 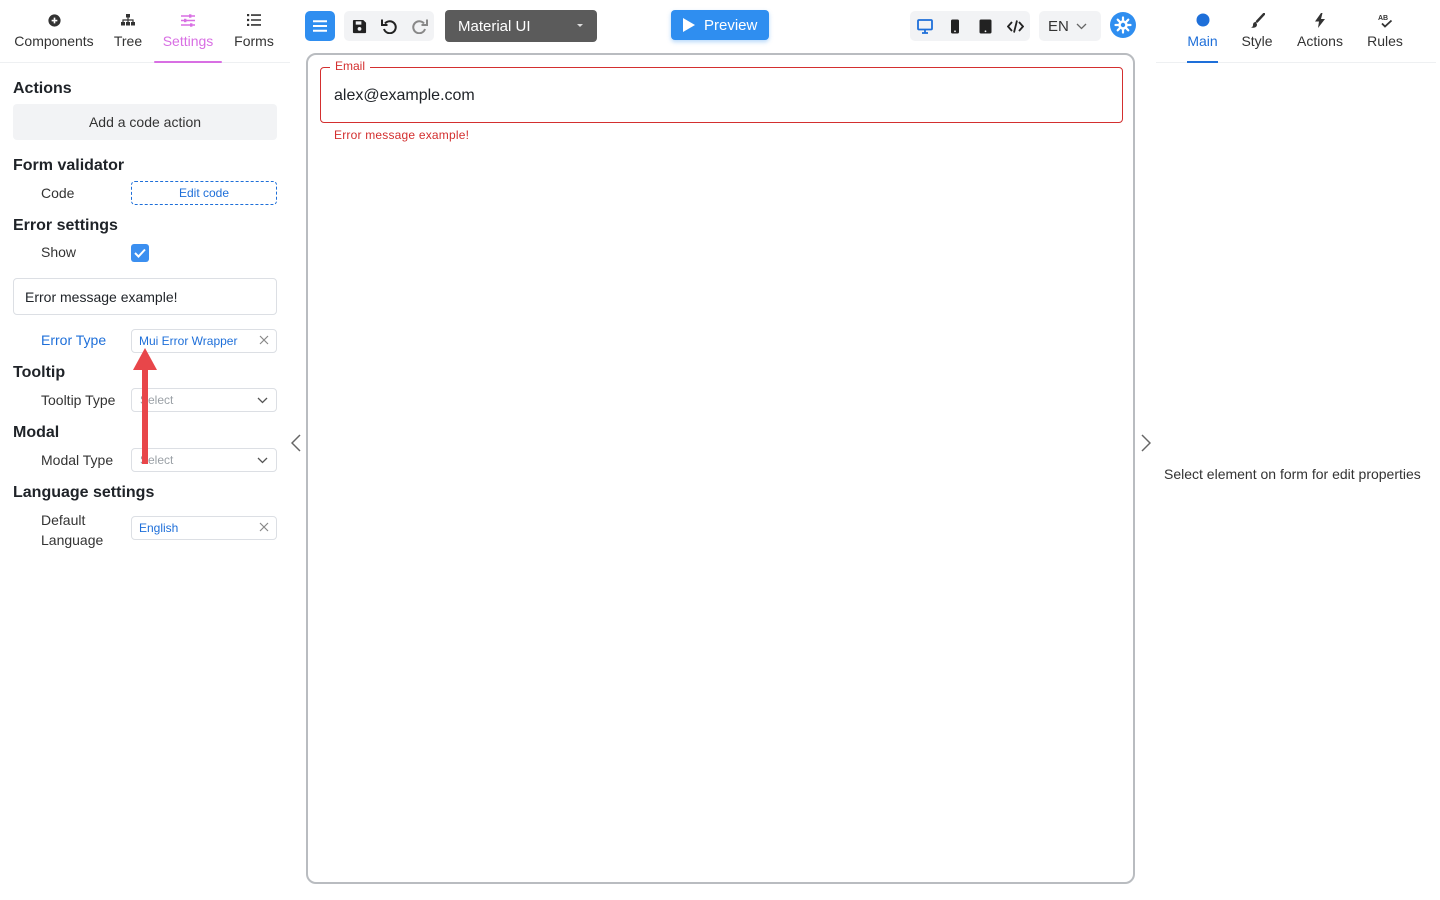 What do you see at coordinates (1058, 26) in the screenshot?
I see `language-select-value: EN` at bounding box center [1058, 26].